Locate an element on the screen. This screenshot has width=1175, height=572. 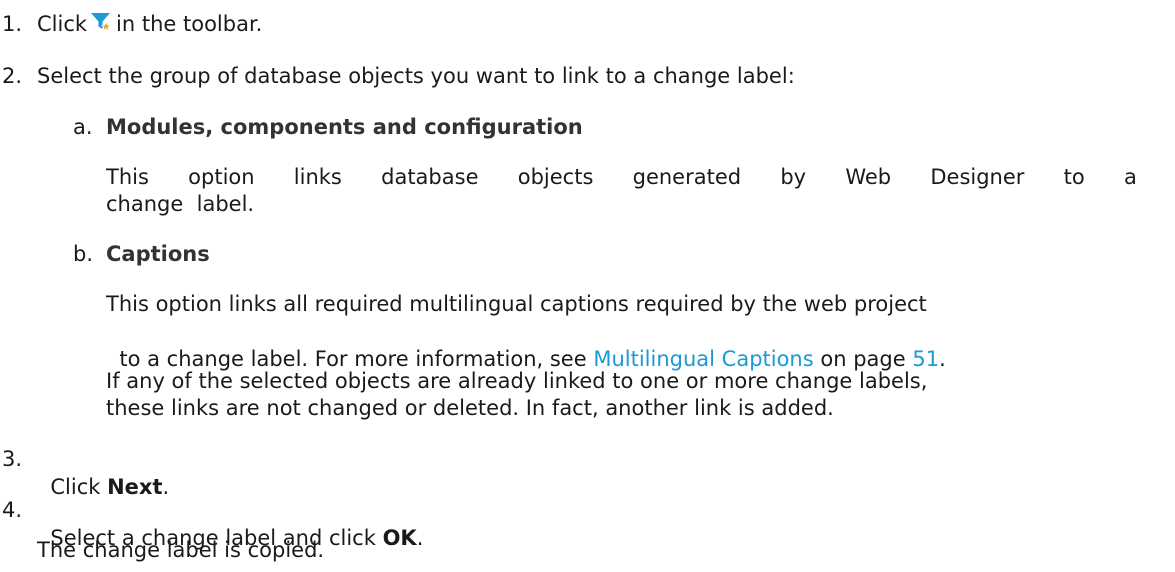
step-1-after: in the toolbar. is located at coordinates (189, 24).